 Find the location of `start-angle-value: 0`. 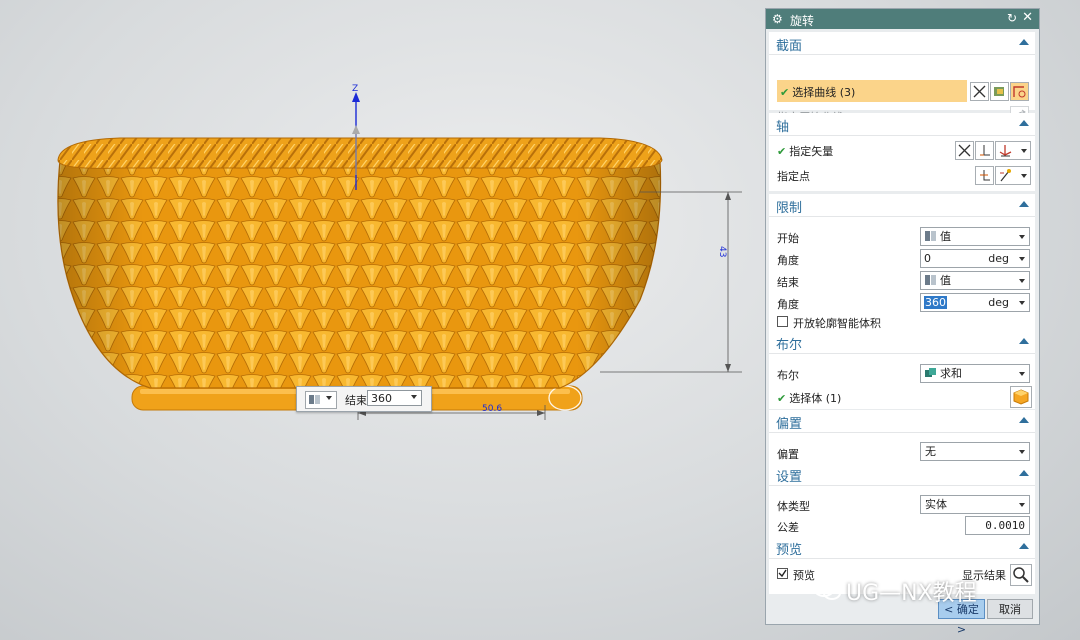

start-angle-value: 0 is located at coordinates (927, 258).